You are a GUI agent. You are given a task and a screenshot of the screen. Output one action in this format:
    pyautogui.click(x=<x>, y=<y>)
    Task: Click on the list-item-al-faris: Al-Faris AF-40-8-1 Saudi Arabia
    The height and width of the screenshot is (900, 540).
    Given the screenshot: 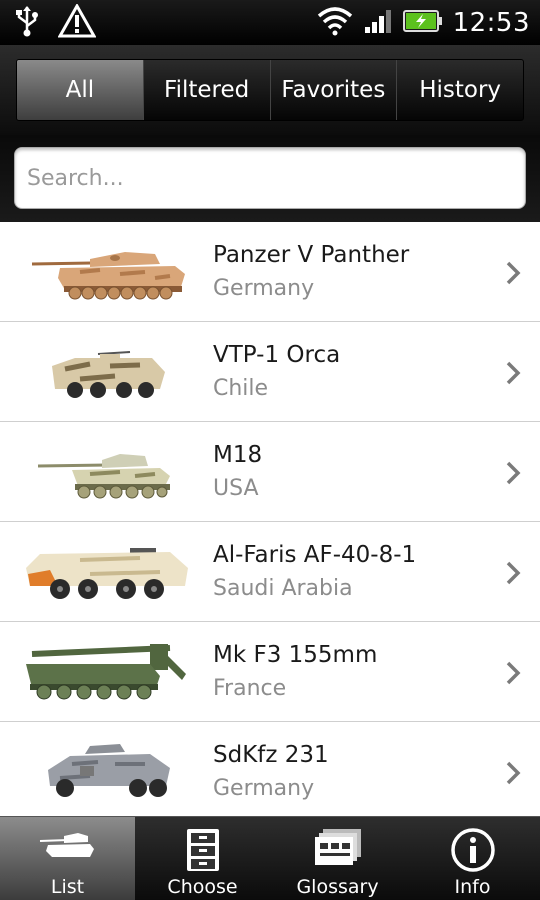 What is the action you would take?
    pyautogui.click(x=270, y=572)
    